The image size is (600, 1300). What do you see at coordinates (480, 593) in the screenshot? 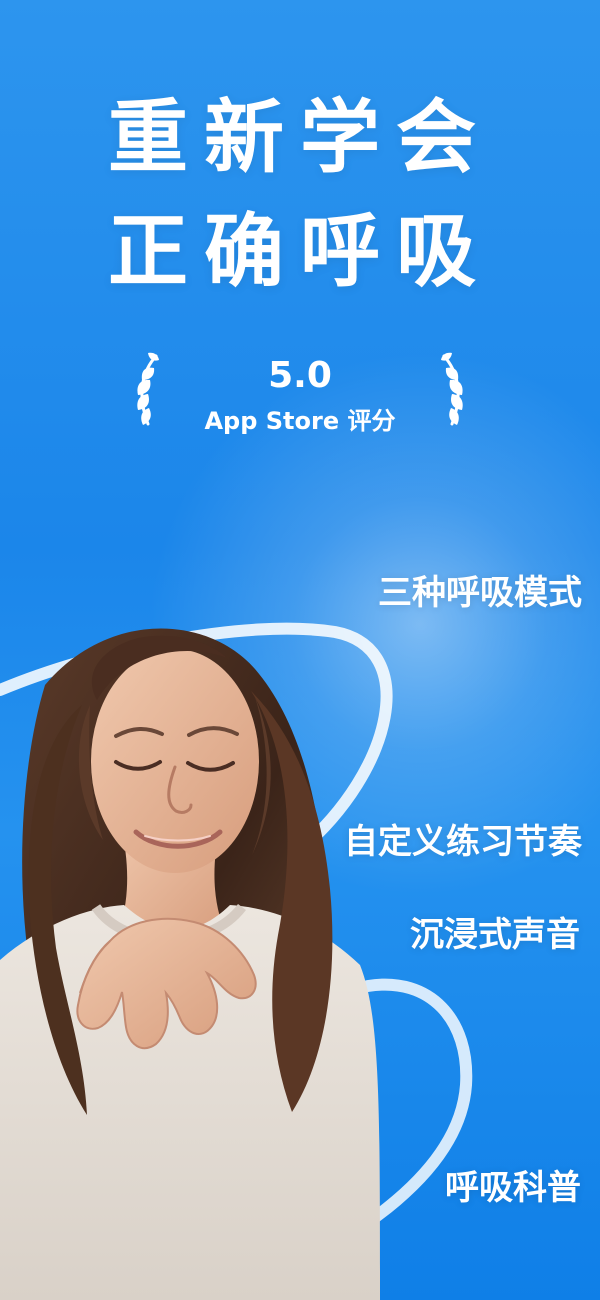
I see `feature-1: 三种呼吸模式` at bounding box center [480, 593].